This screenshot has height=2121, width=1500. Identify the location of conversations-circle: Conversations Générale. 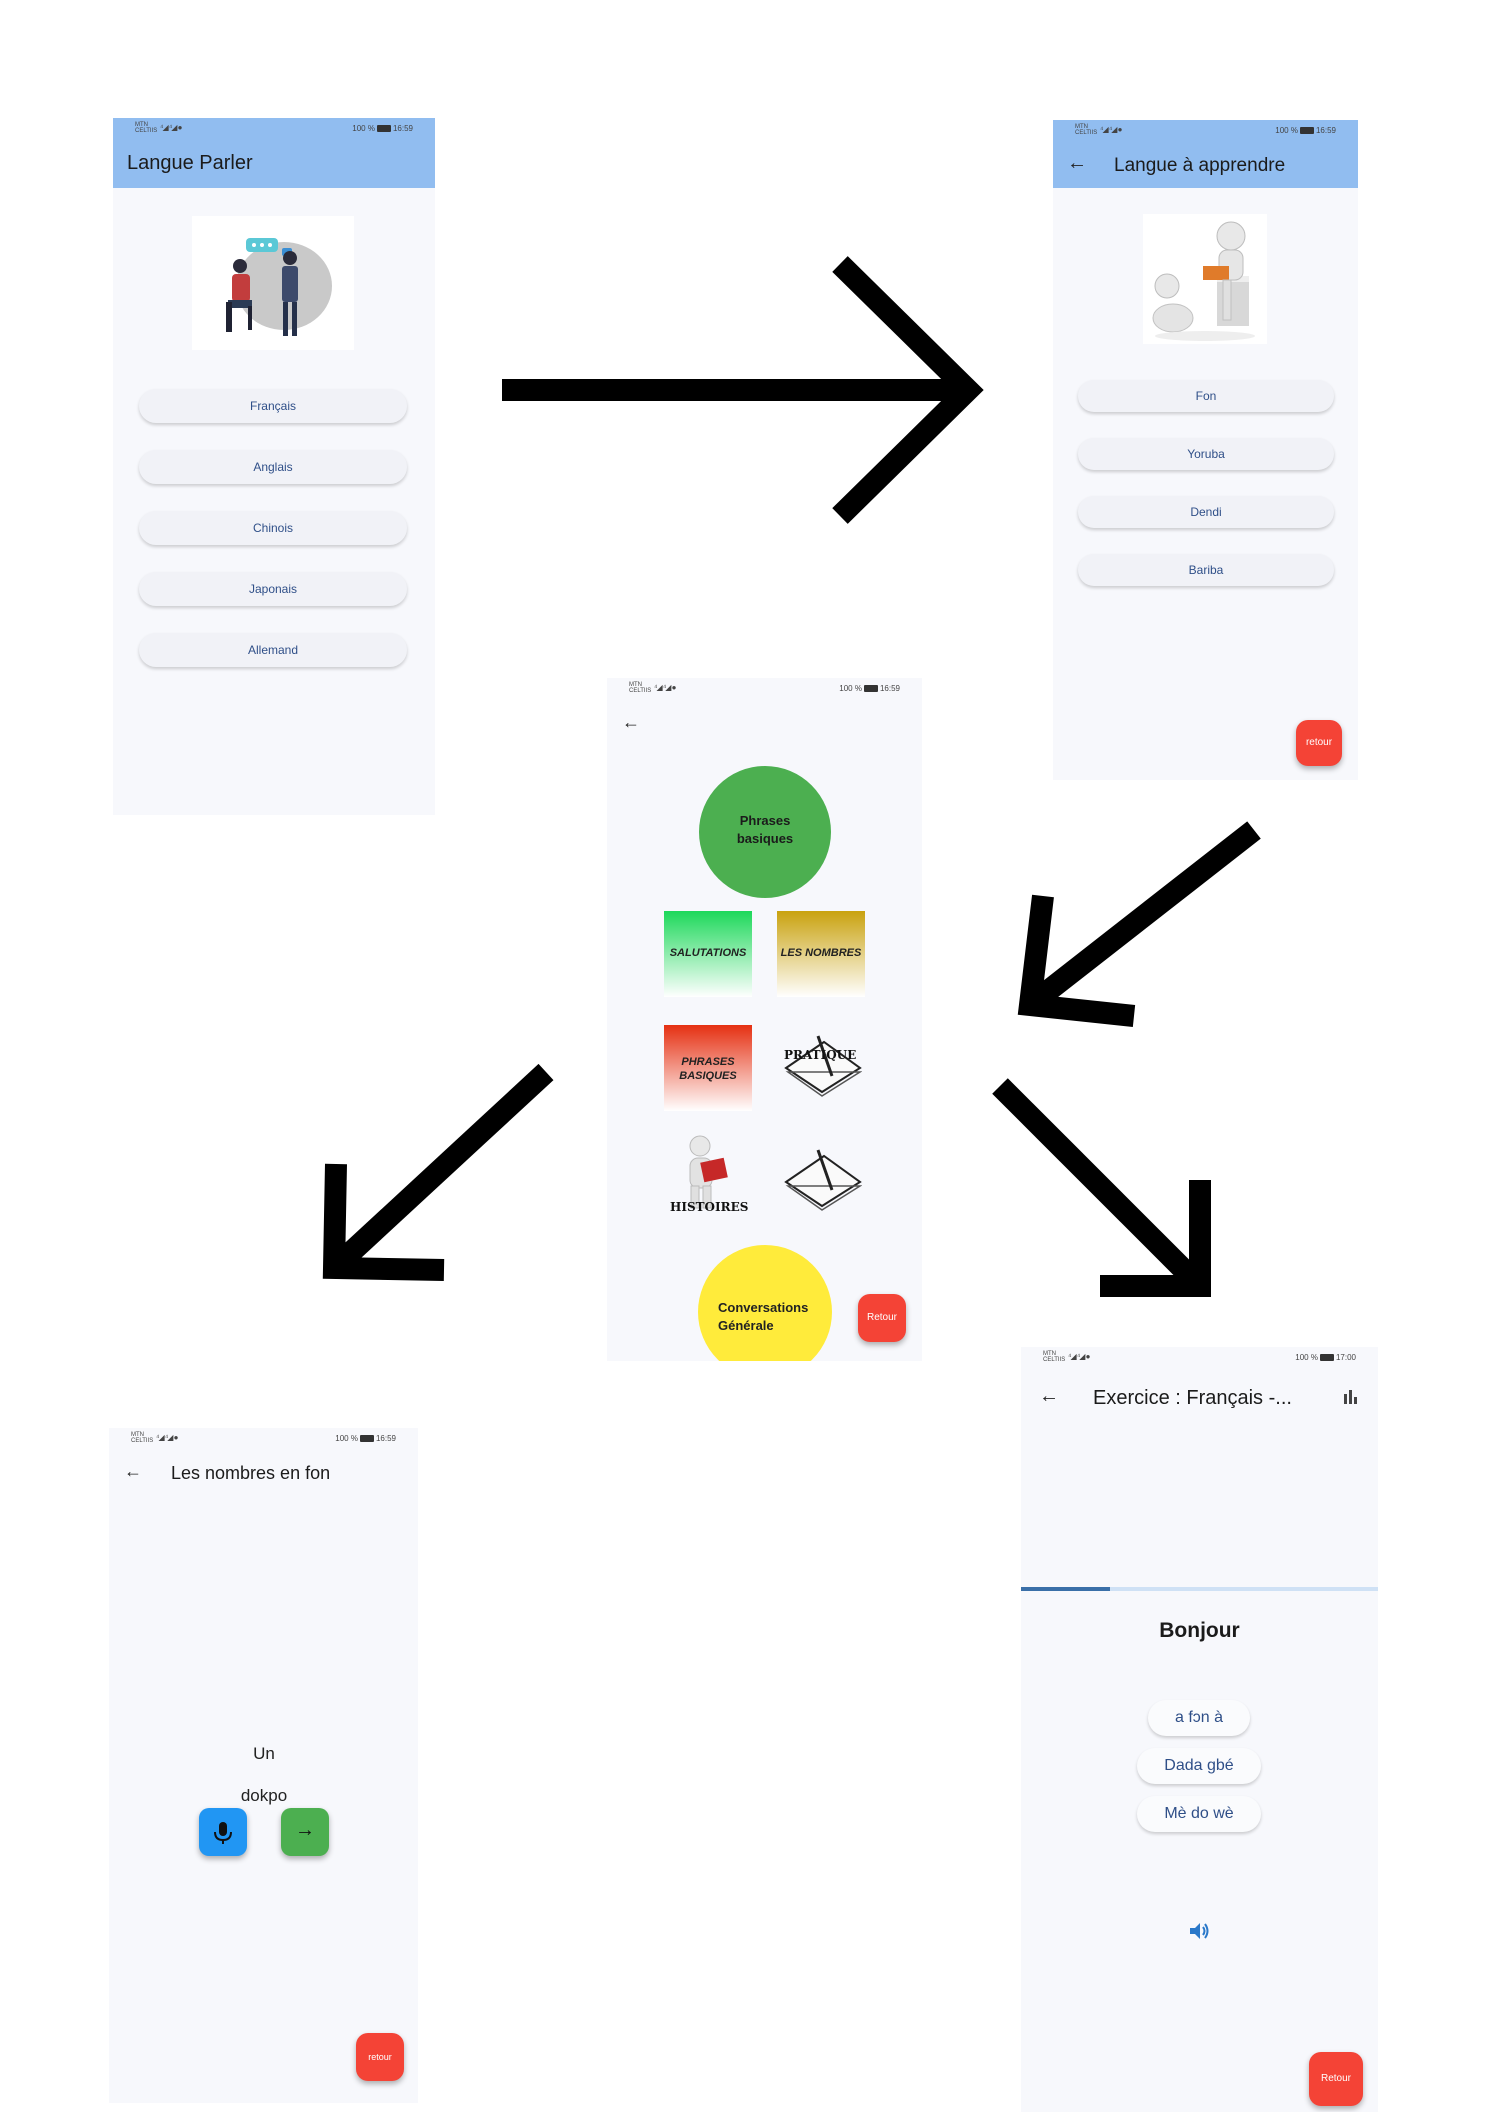
(765, 1303).